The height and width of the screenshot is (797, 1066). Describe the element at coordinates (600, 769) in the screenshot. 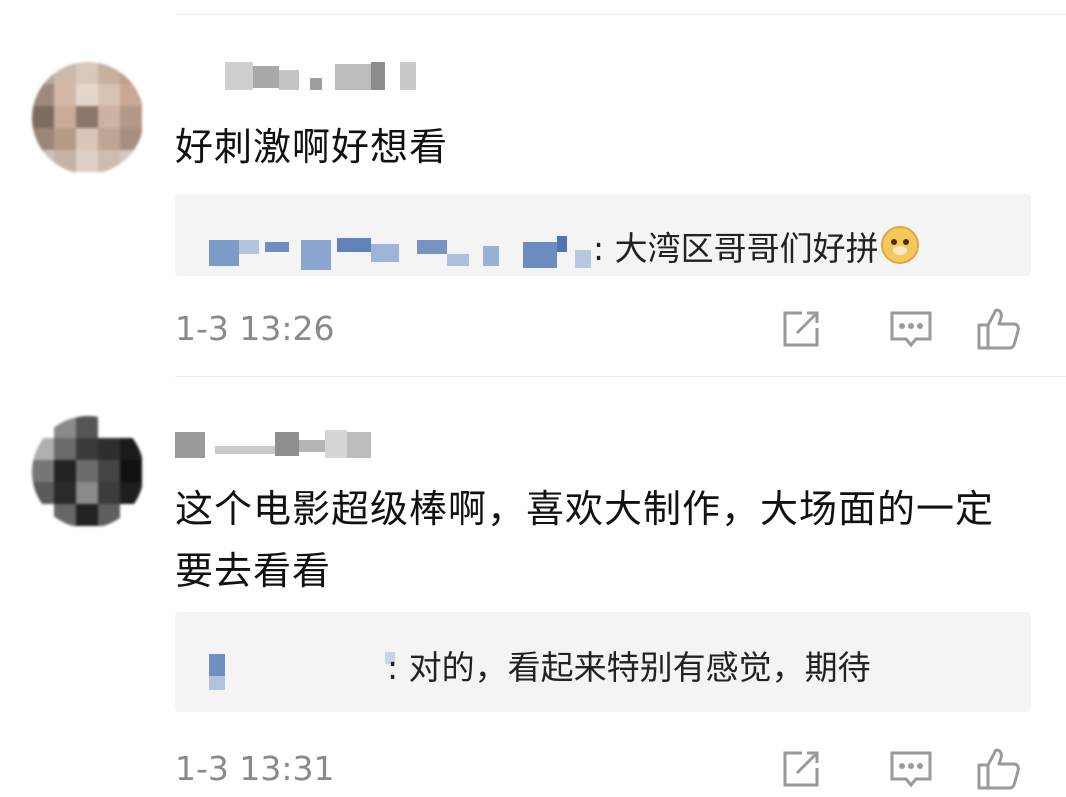

I see `comment-meta: 1-3 13:31` at that location.